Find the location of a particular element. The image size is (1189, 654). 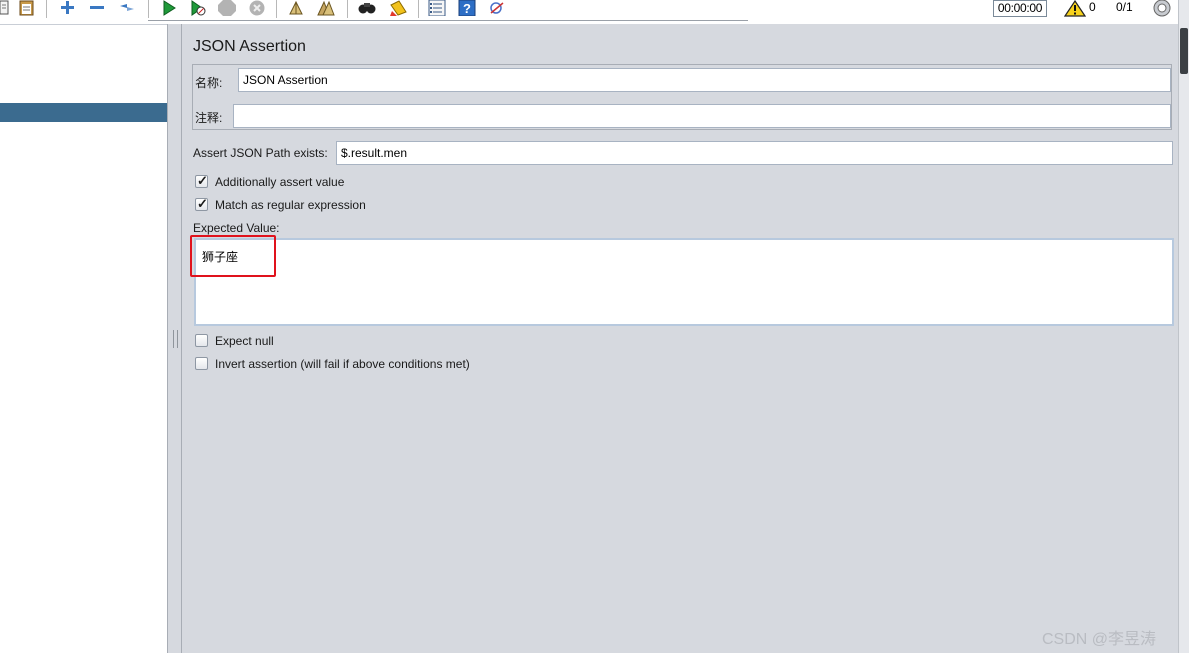

expected-value-textarea: 狮子座 is located at coordinates (682, 280).